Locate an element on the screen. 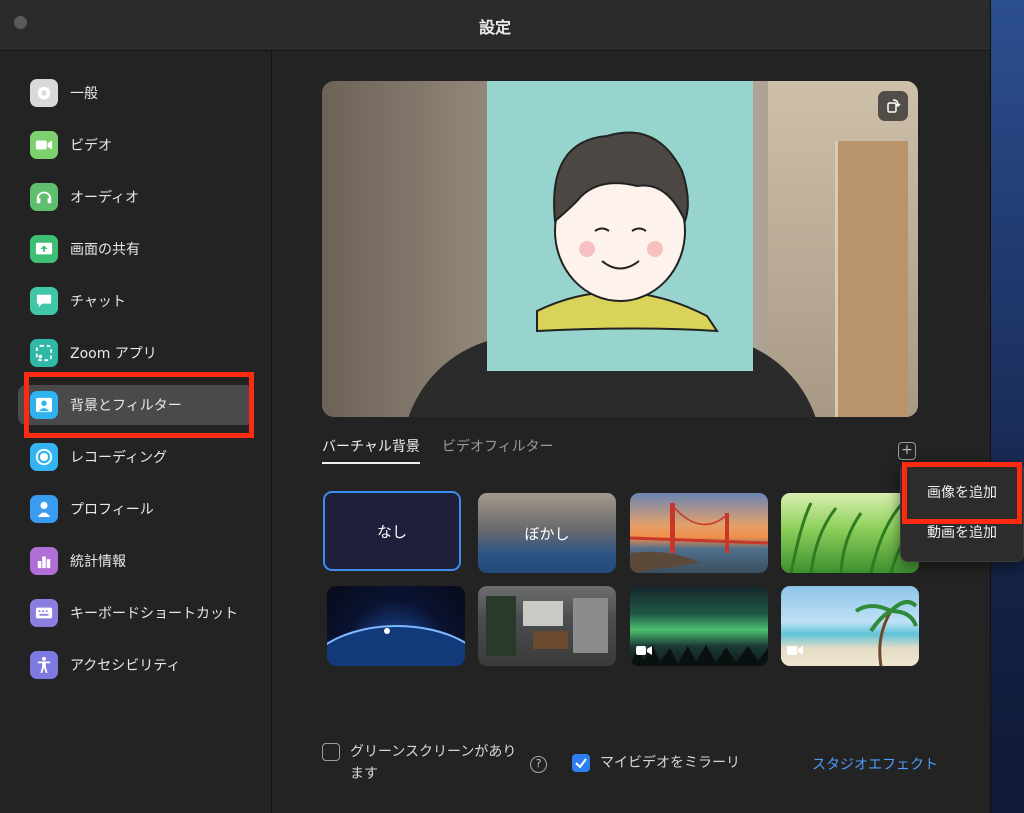 This screenshot has width=1024, height=813. sidebar-item-label: プロフィール is located at coordinates (112, 510).